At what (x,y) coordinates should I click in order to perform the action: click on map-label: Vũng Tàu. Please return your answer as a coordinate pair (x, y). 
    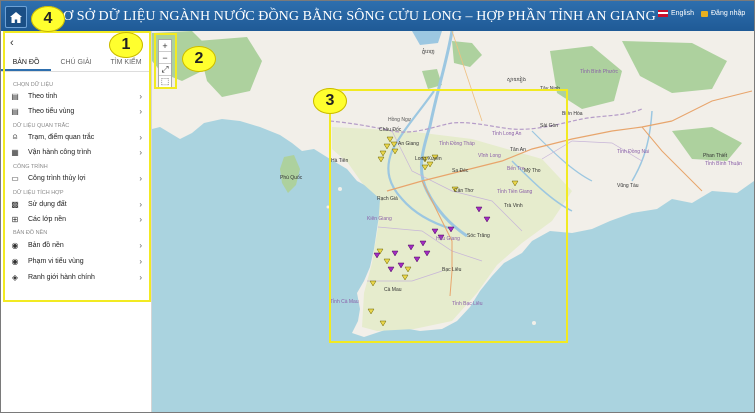
    Looking at the image, I should click on (628, 186).